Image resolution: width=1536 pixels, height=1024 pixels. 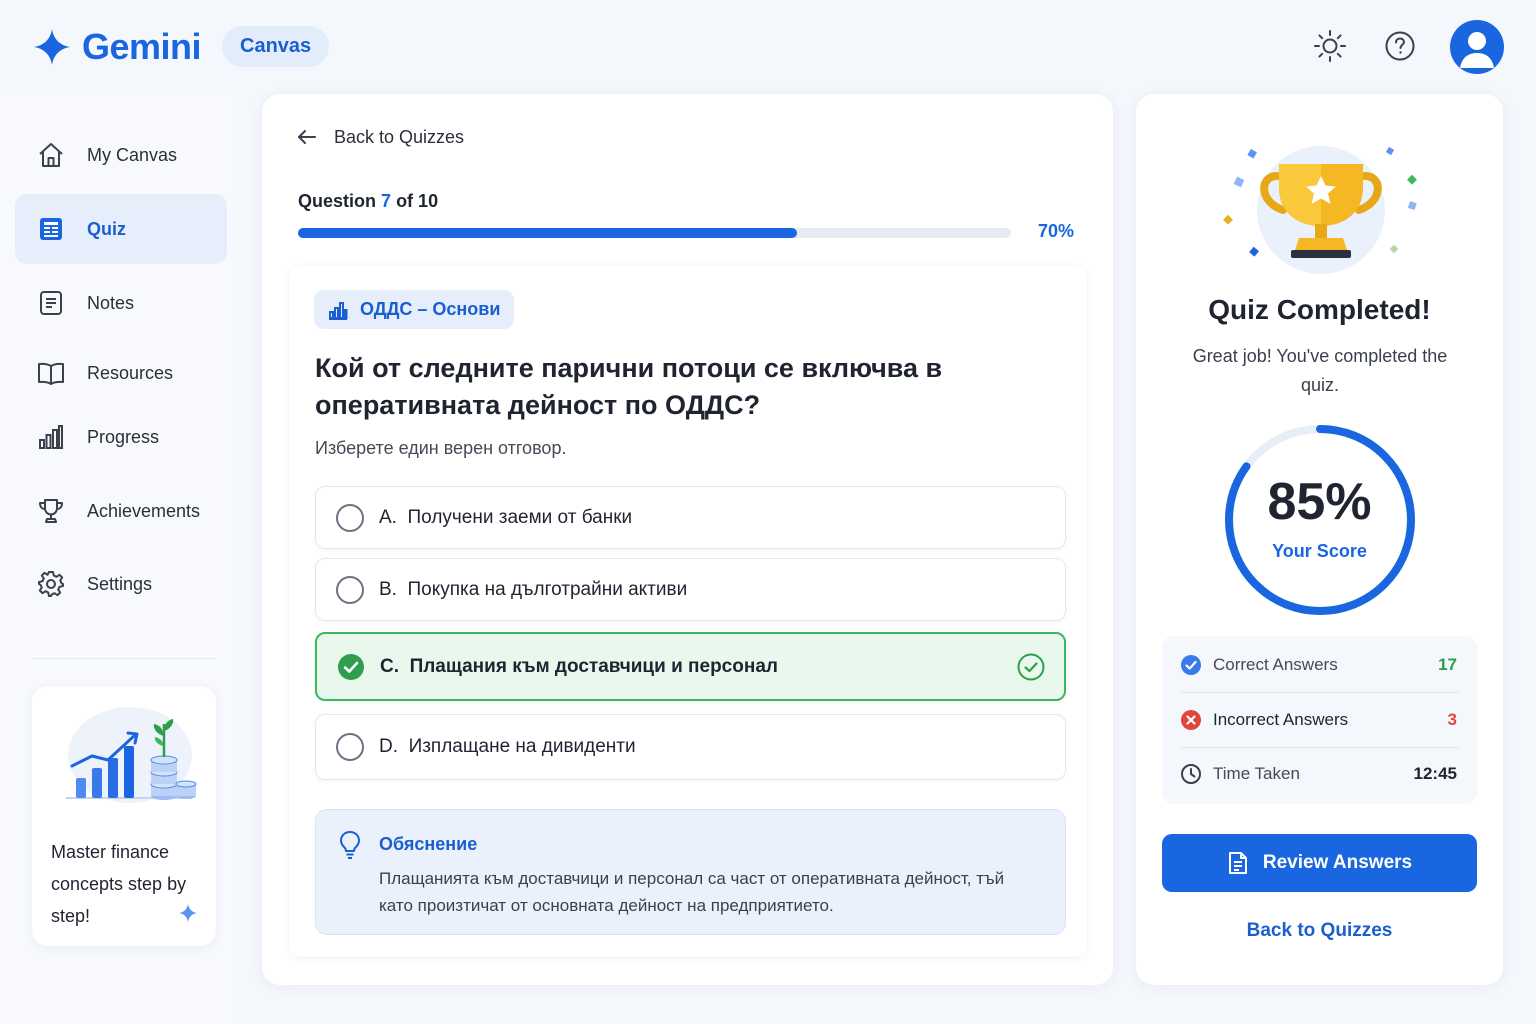 I want to click on trophy-illustration, so click(x=1320, y=210).